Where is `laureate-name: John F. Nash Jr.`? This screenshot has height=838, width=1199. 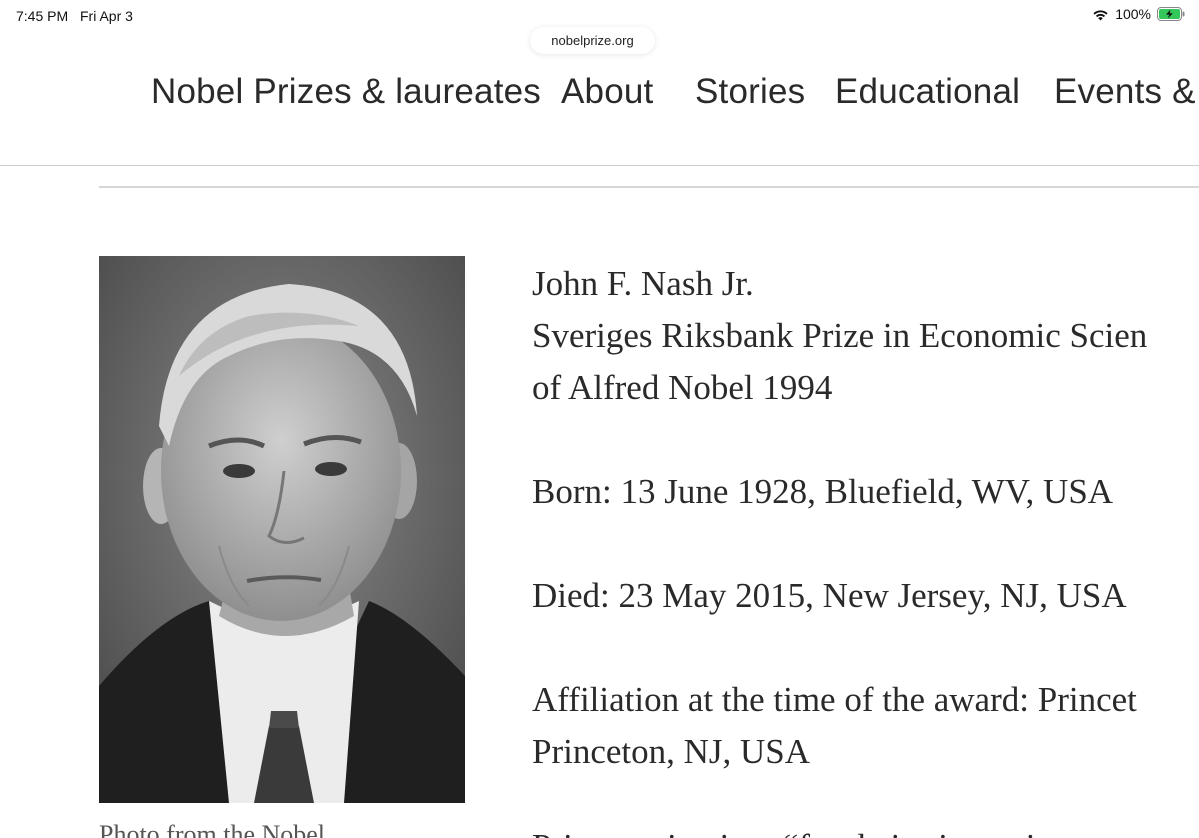
laureate-name: John F. Nash Jr. is located at coordinates (643, 283).